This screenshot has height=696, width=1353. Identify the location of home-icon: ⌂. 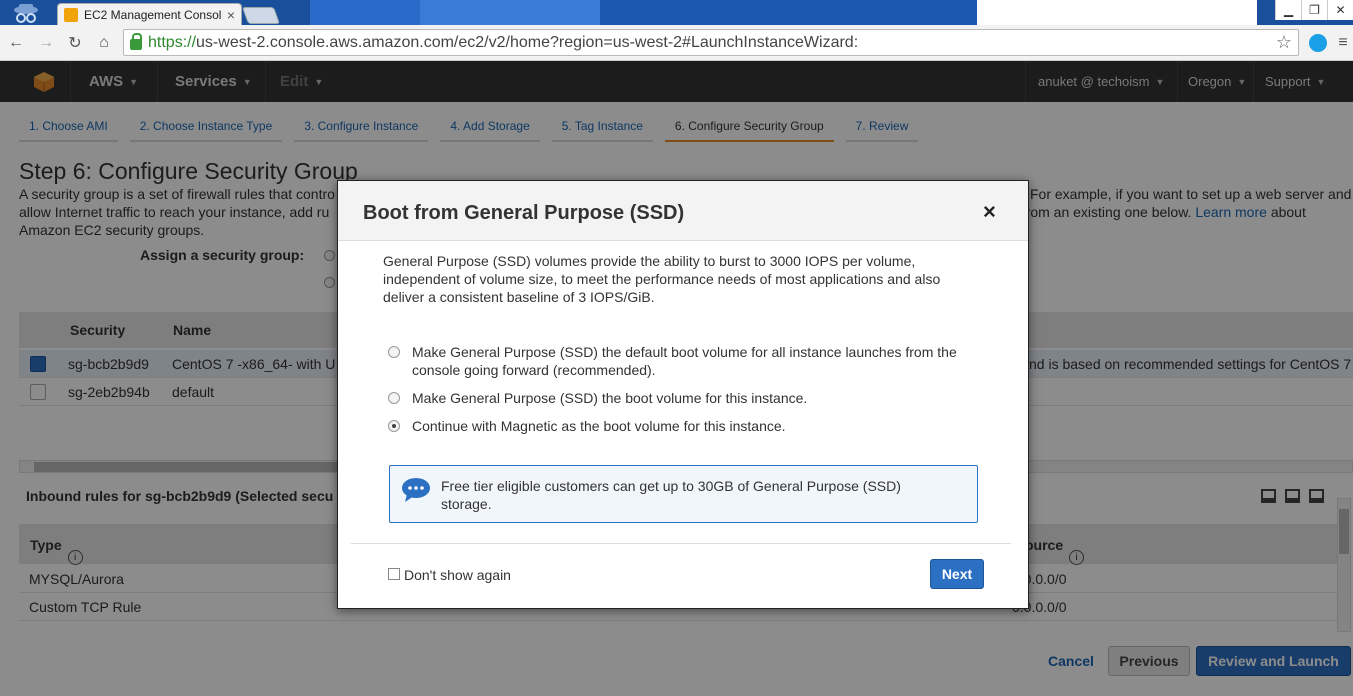
(104, 43).